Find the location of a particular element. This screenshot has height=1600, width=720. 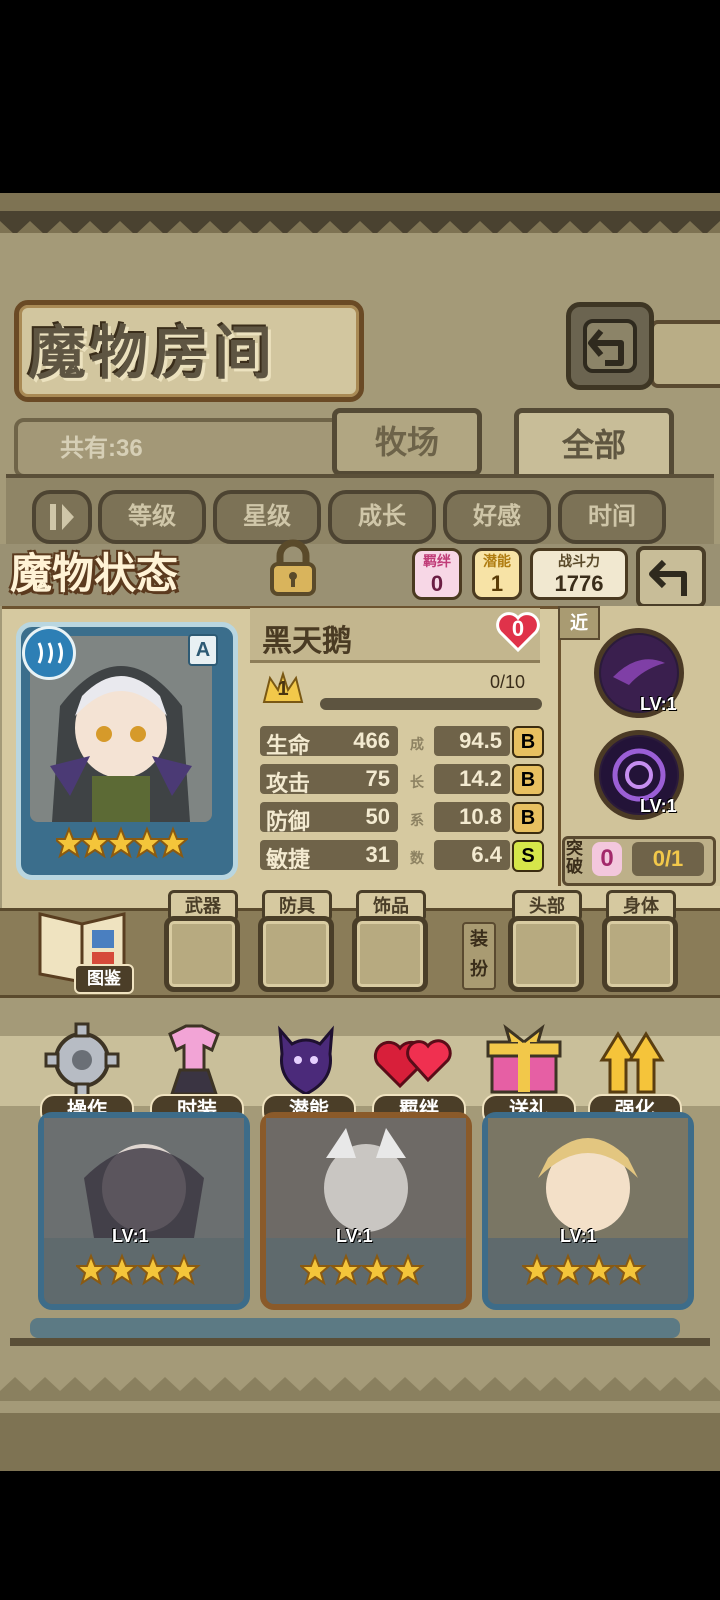

stat-agi-value: 31 is located at coordinates (377, 854).